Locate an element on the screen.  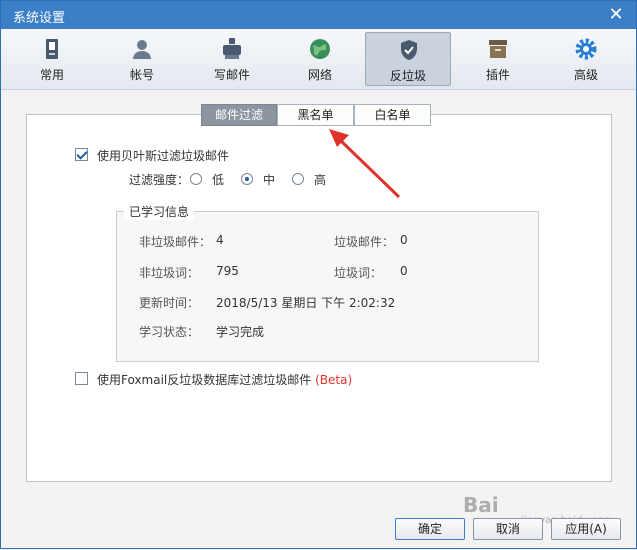
learn-status-label: 学习状态： is located at coordinates (169, 332).